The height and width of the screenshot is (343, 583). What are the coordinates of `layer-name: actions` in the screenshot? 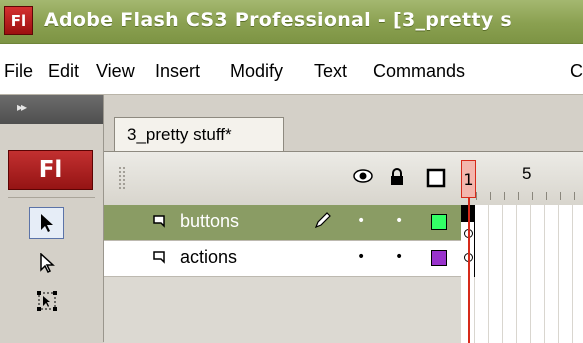 It's located at (208, 257).